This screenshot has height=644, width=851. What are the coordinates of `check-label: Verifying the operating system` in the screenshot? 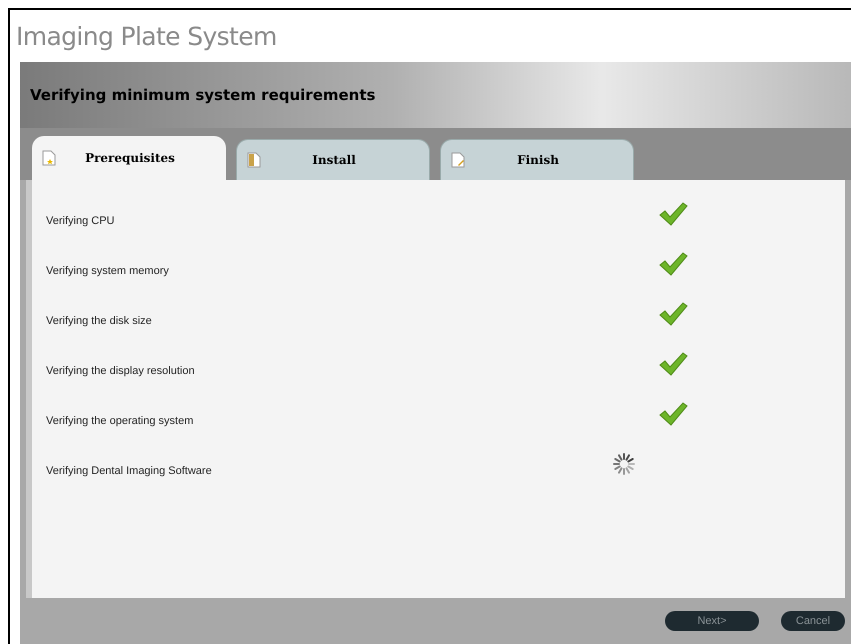 It's located at (120, 421).